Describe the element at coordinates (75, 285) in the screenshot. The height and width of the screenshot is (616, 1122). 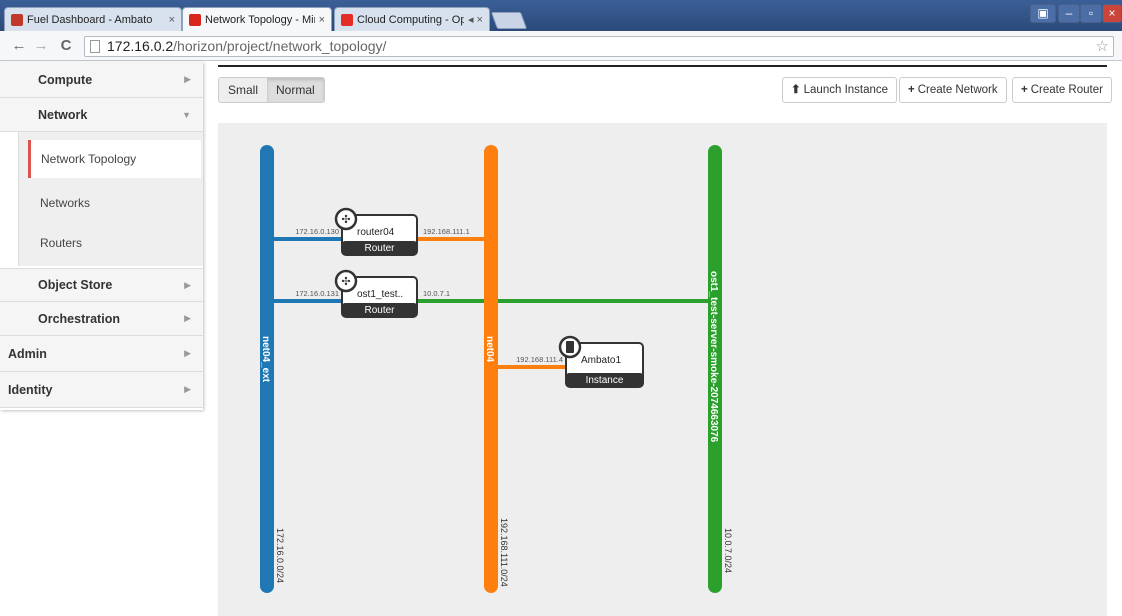
I see `sidebar-item-label: Object Store` at that location.